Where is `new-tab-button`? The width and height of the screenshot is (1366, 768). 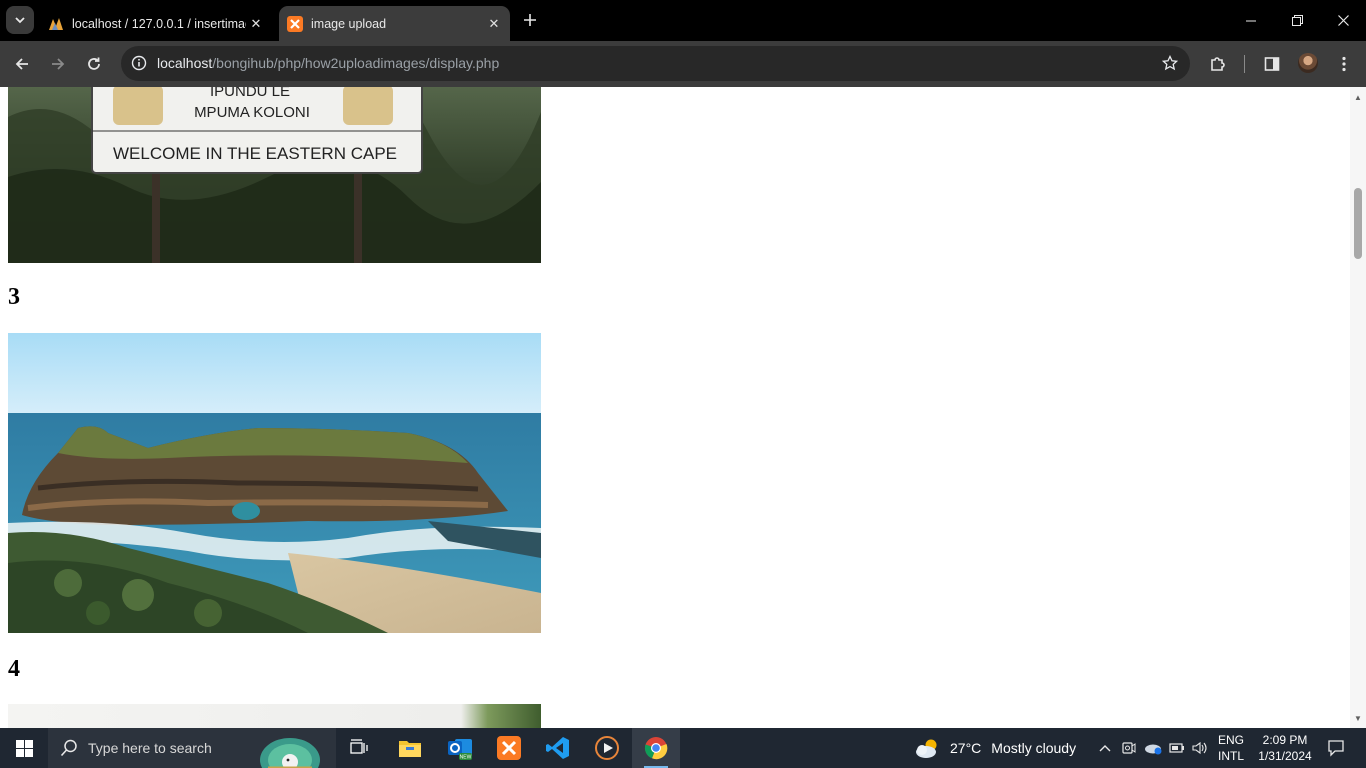
new-tab-button is located at coordinates (530, 20).